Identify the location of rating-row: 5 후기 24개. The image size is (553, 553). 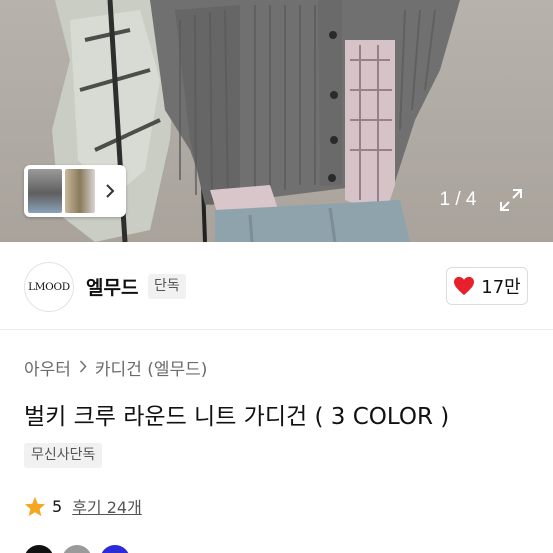
(83, 506).